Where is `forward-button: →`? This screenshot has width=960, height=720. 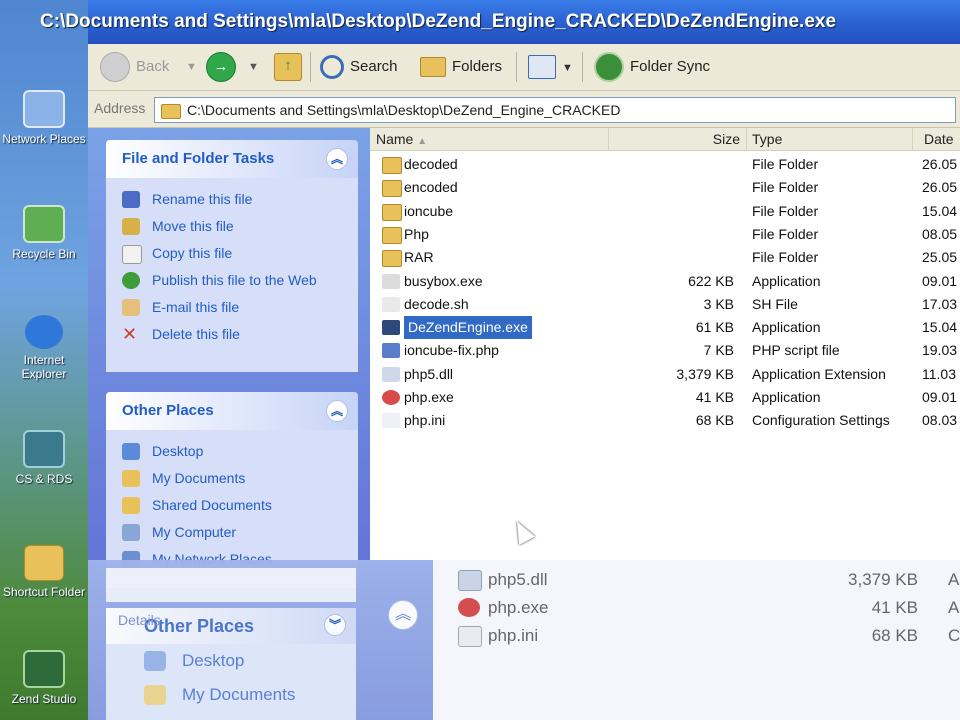 forward-button: → is located at coordinates (224, 67).